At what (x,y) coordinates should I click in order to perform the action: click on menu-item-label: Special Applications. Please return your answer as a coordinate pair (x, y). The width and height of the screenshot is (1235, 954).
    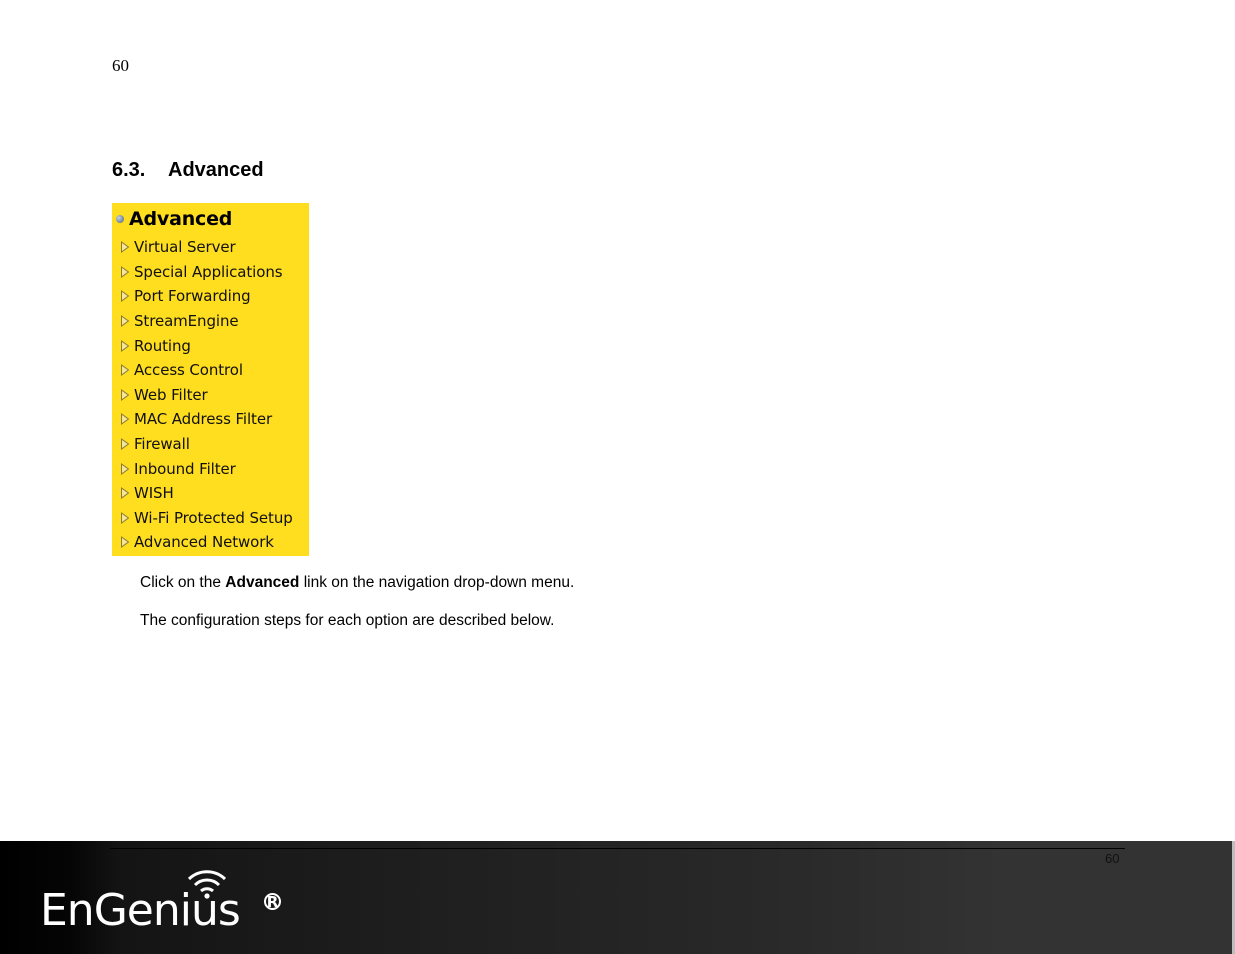
    Looking at the image, I should click on (208, 271).